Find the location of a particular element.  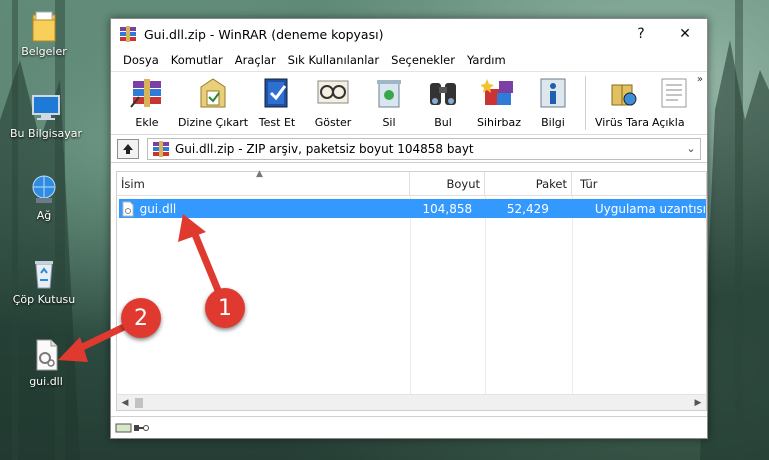

annotation-arrows is located at coordinates (142, 288).